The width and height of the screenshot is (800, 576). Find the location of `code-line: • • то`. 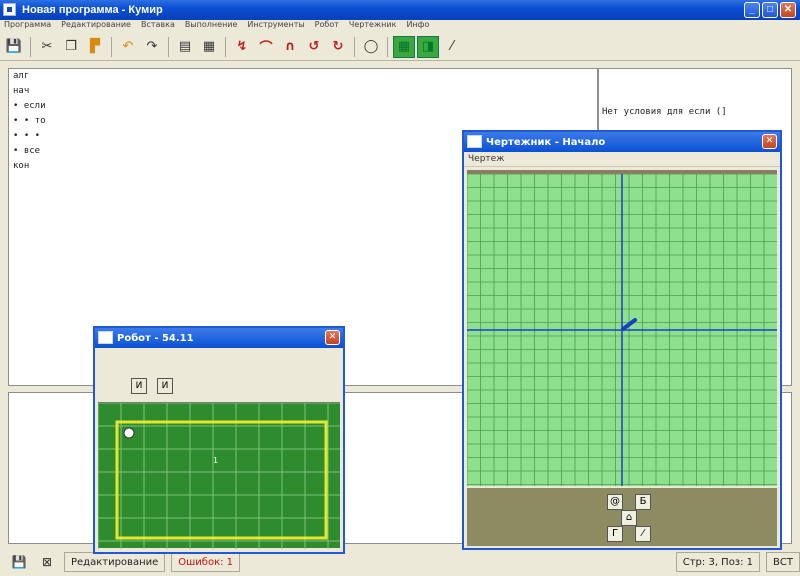

code-line: • • то is located at coordinates (303, 121).